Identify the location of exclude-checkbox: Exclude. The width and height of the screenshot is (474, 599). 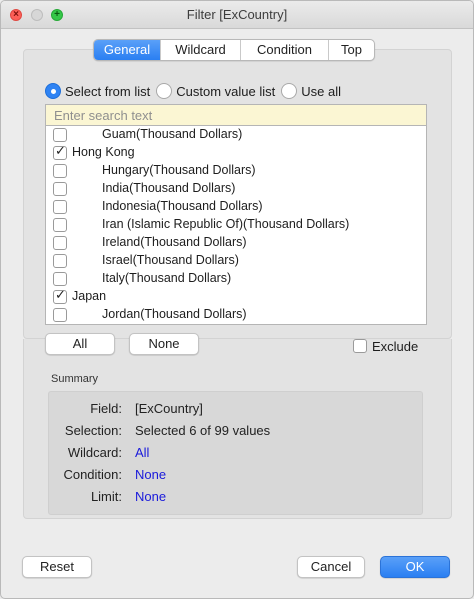
(385, 346).